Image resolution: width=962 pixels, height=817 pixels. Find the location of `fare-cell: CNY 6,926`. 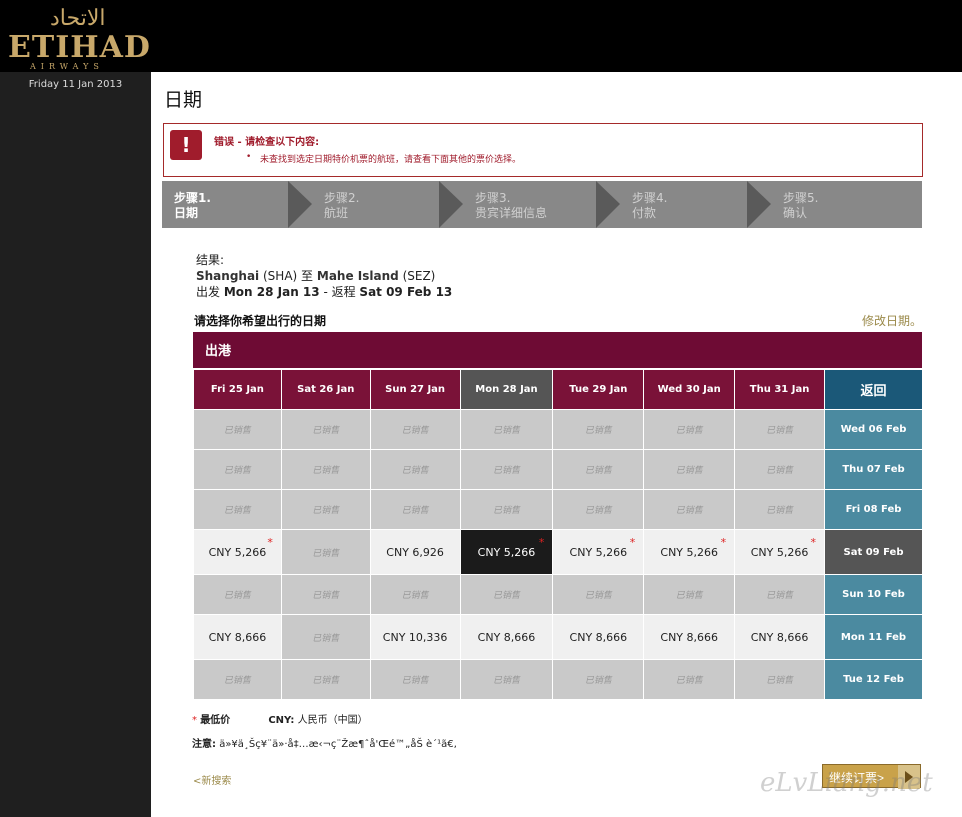

fare-cell: CNY 6,926 is located at coordinates (415, 552).